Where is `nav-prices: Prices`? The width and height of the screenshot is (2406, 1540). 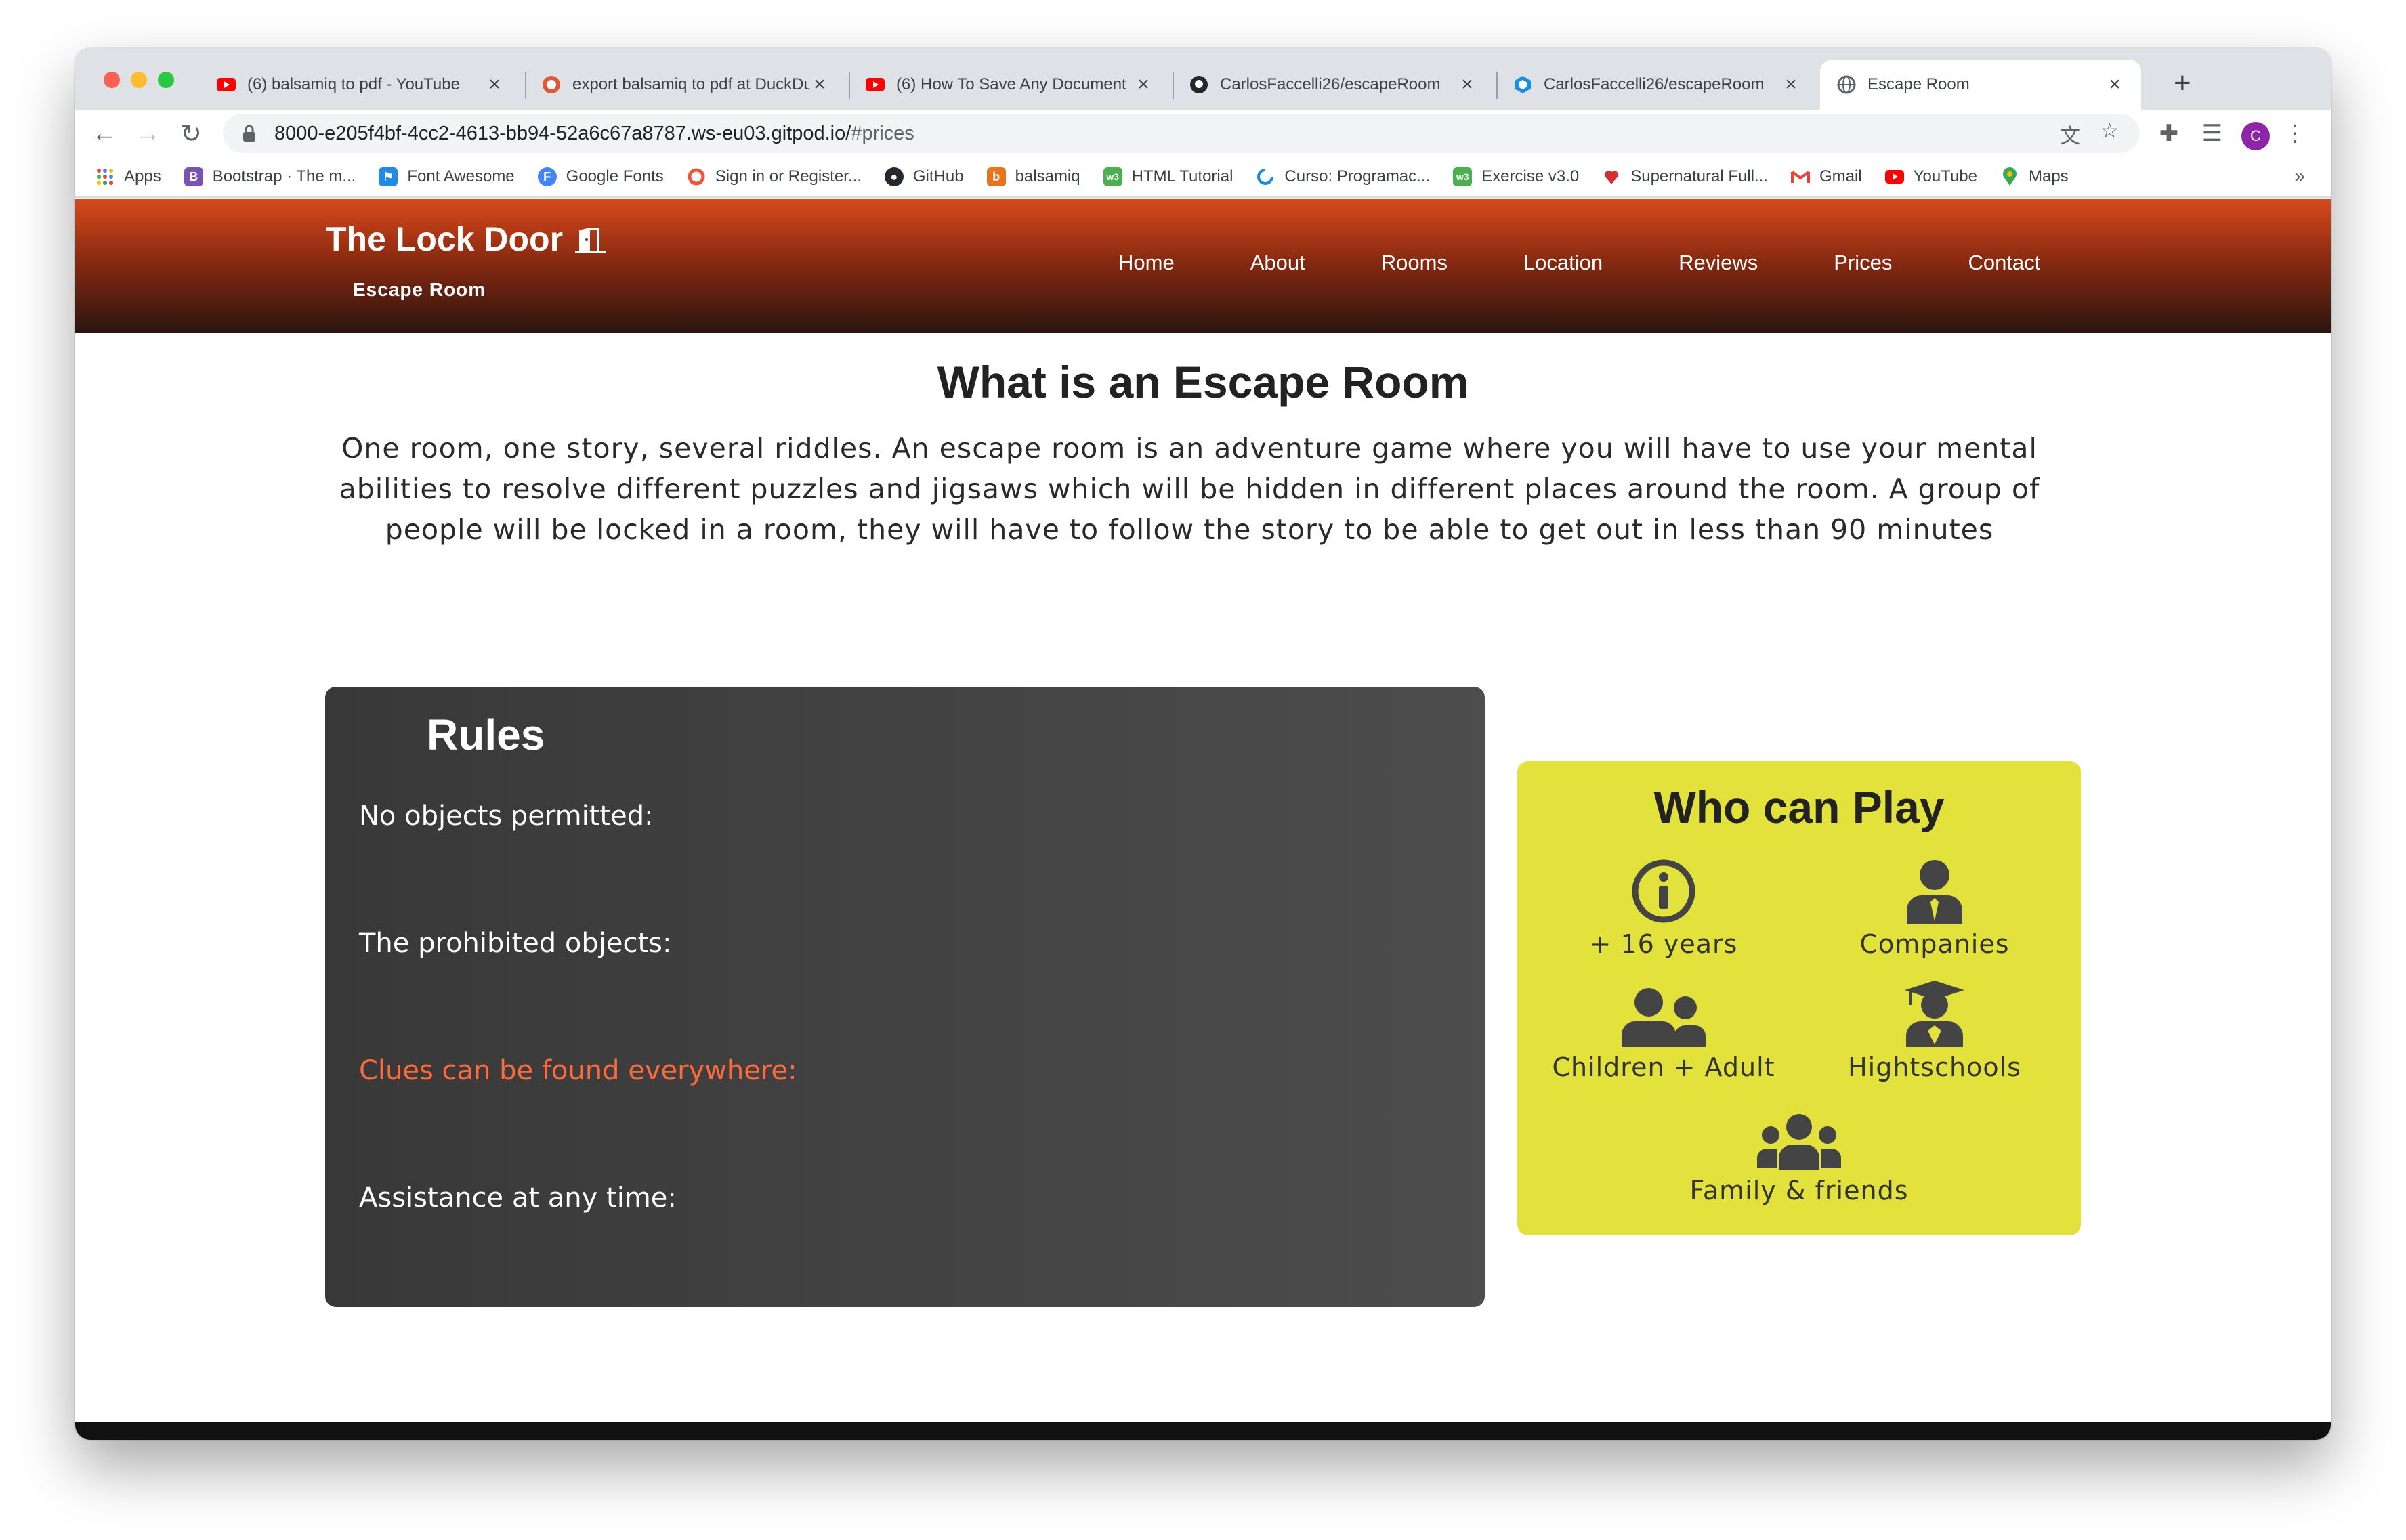
nav-prices: Prices is located at coordinates (1863, 263).